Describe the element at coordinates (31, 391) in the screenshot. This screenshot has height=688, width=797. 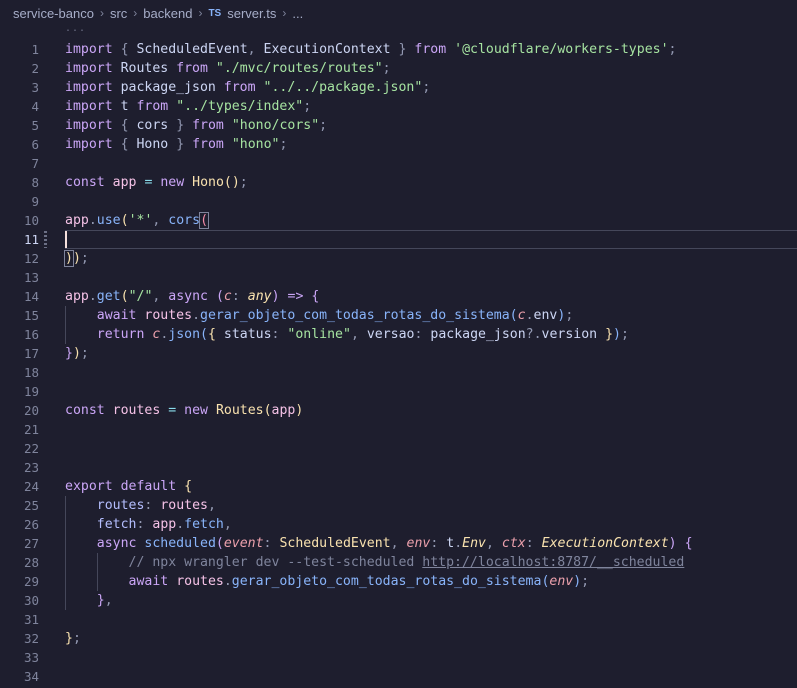
I see `line-number: 19` at that location.